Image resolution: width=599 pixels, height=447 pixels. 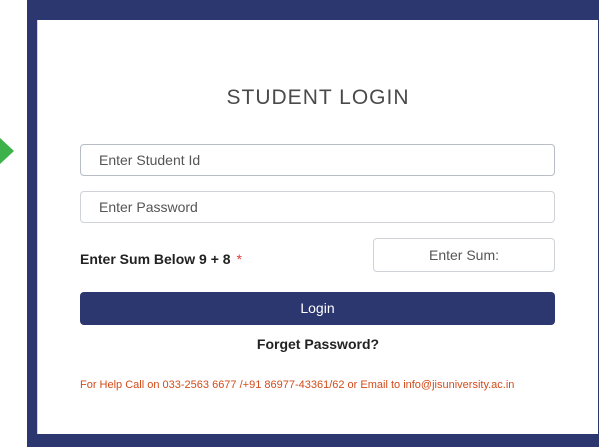 What do you see at coordinates (317, 160) in the screenshot?
I see `student-id-input` at bounding box center [317, 160].